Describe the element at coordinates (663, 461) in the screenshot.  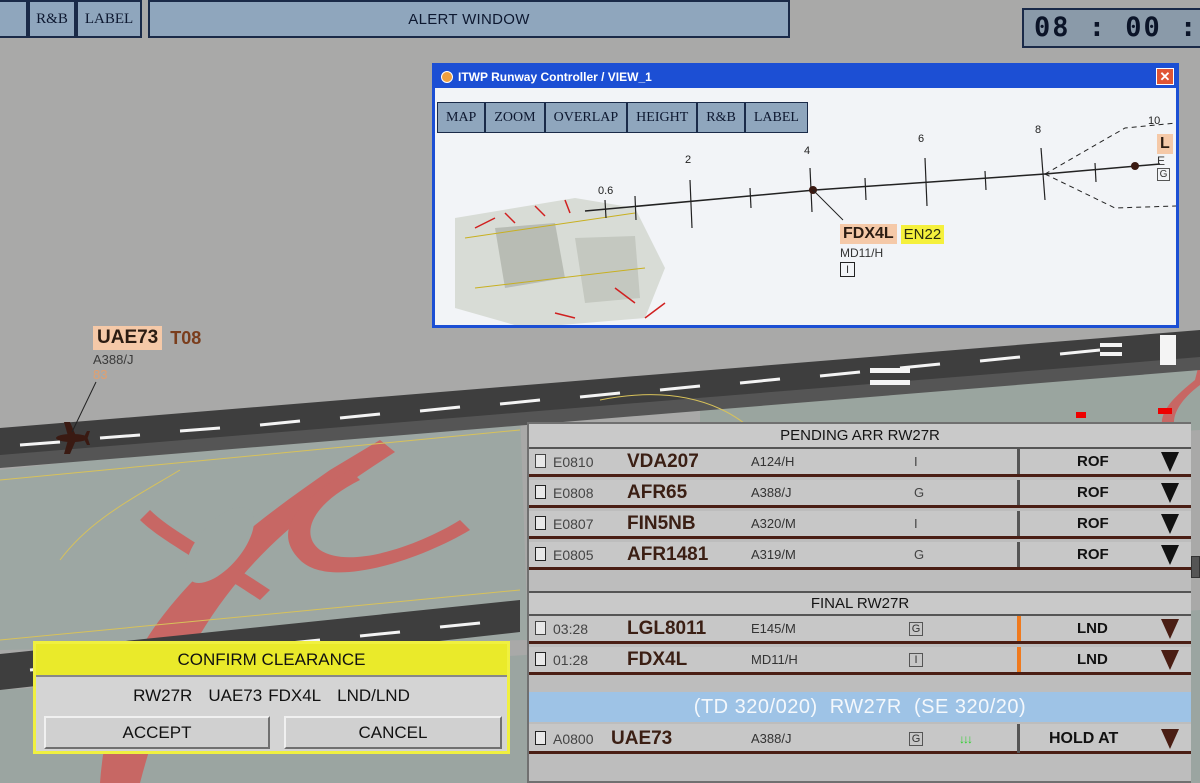
I see `row-callsign: VDA207` at that location.